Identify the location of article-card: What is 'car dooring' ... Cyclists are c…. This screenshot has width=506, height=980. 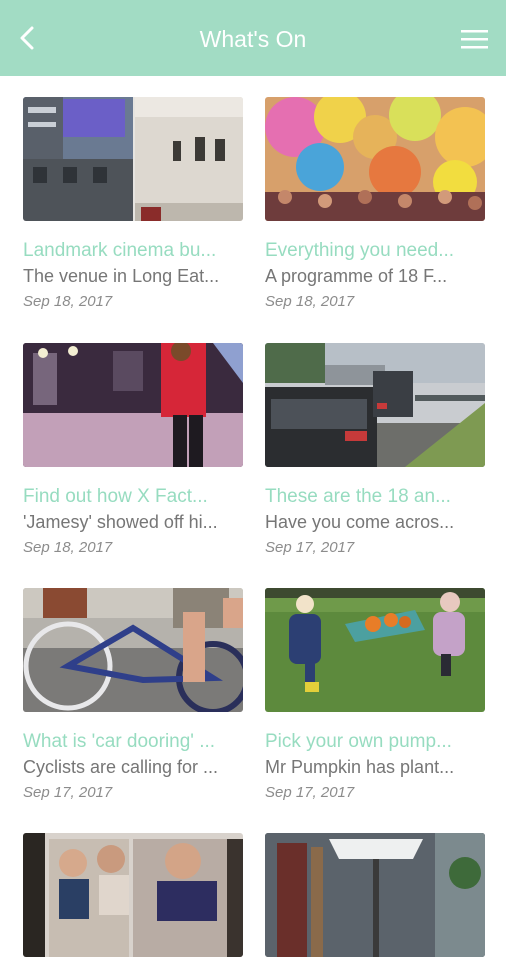
(133, 695).